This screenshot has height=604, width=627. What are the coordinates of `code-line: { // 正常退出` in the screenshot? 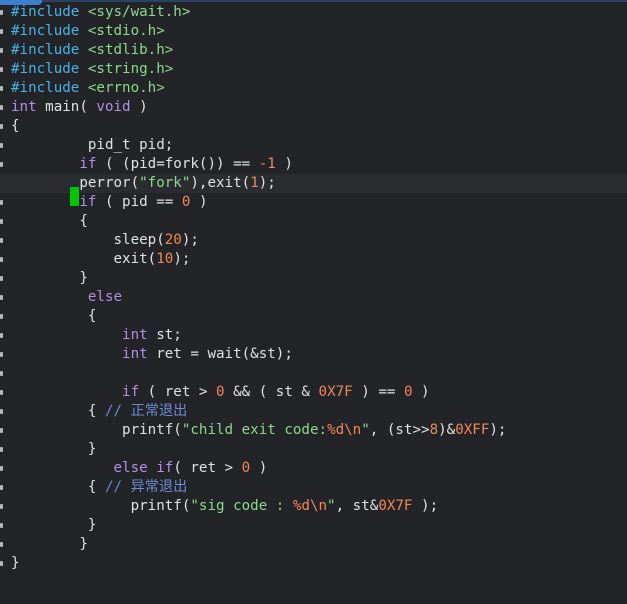 It's located at (99, 411).